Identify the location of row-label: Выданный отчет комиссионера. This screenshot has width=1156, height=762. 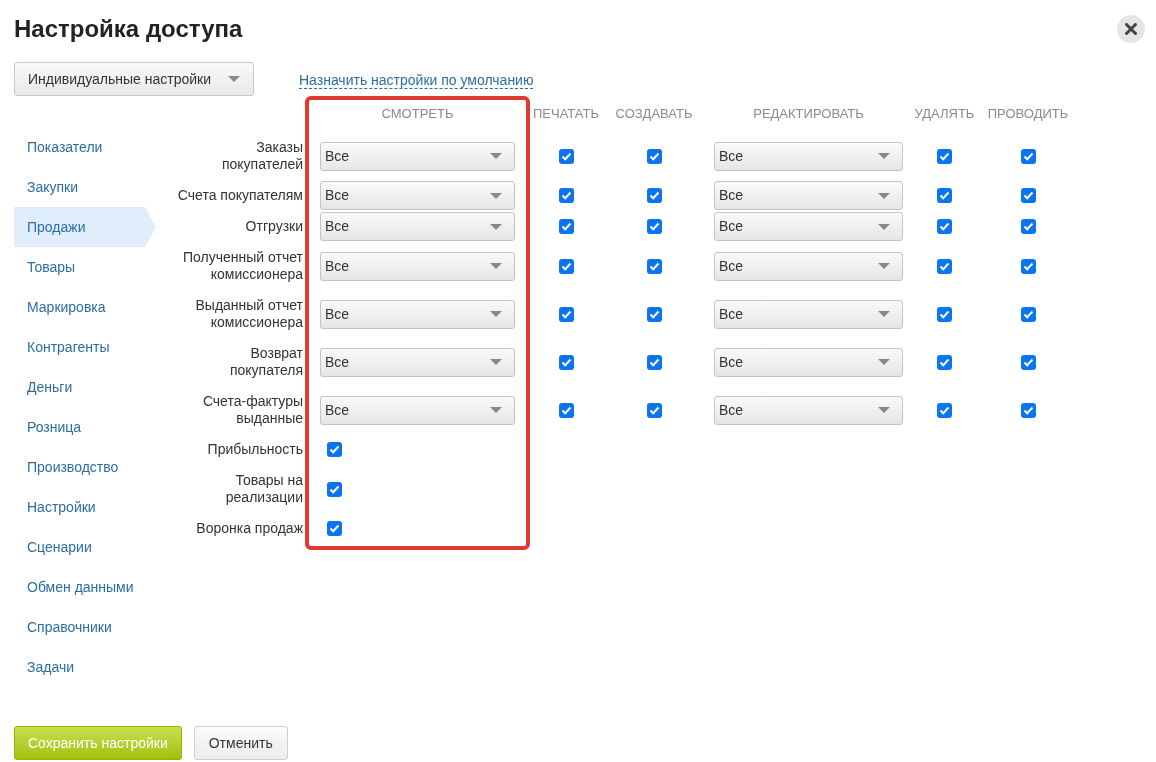
(249, 314).